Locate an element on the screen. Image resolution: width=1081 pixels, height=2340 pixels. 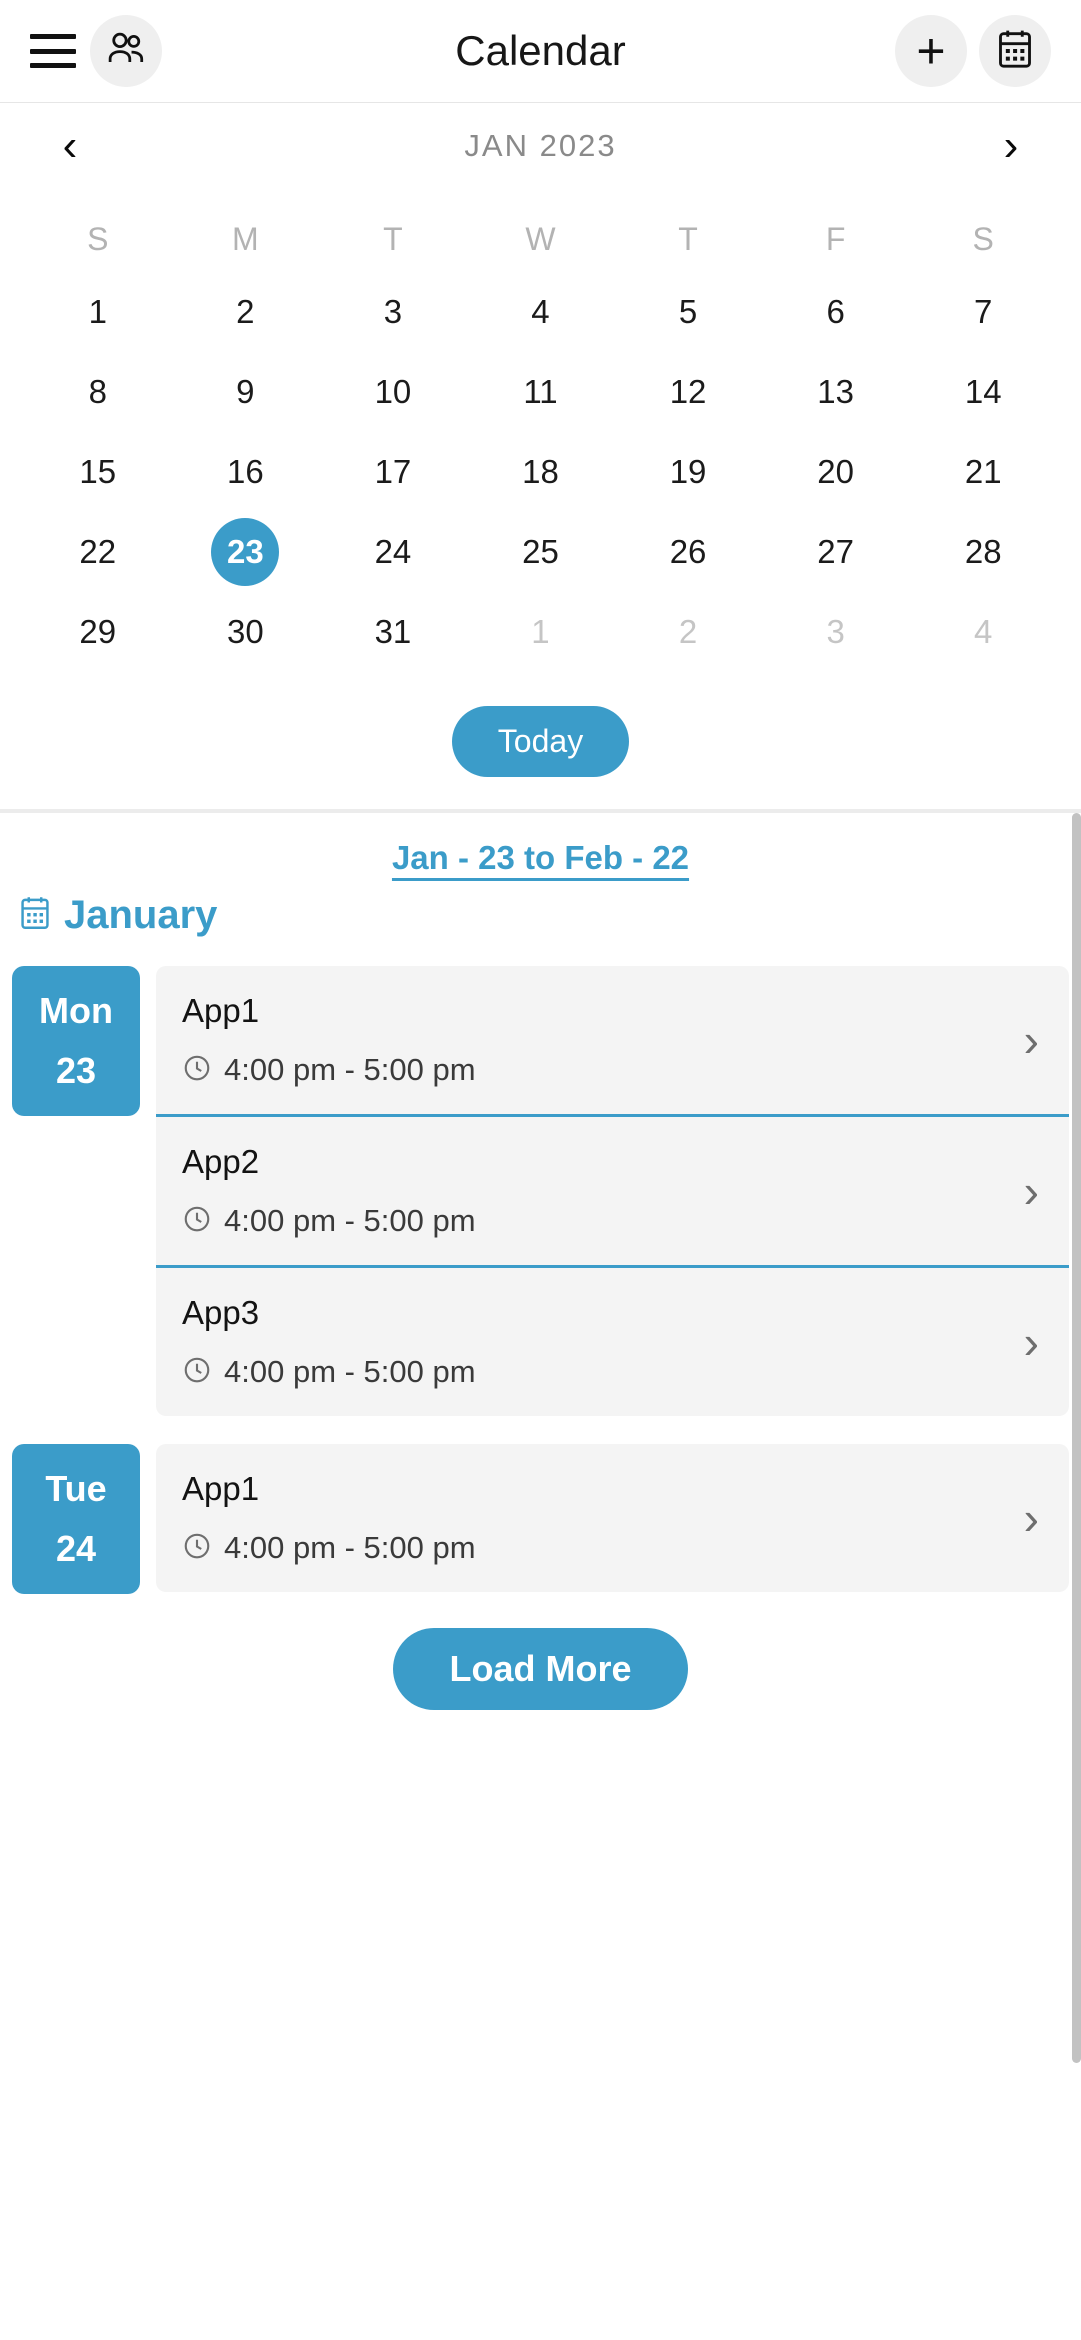
calendar-day-number: 15 is located at coordinates (98, 471).